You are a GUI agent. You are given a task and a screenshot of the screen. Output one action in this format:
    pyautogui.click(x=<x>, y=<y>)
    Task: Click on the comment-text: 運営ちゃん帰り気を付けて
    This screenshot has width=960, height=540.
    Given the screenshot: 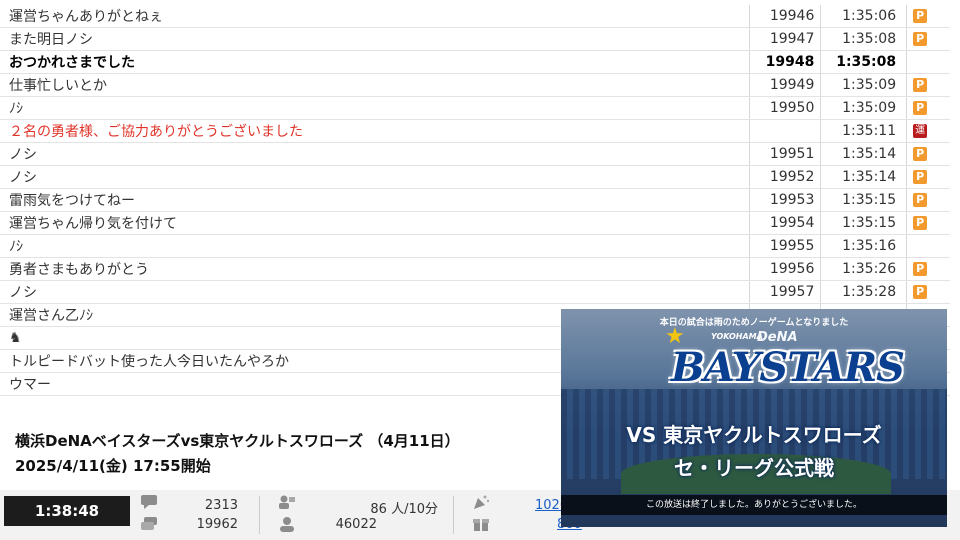 What is the action you would take?
    pyautogui.click(x=93, y=224)
    